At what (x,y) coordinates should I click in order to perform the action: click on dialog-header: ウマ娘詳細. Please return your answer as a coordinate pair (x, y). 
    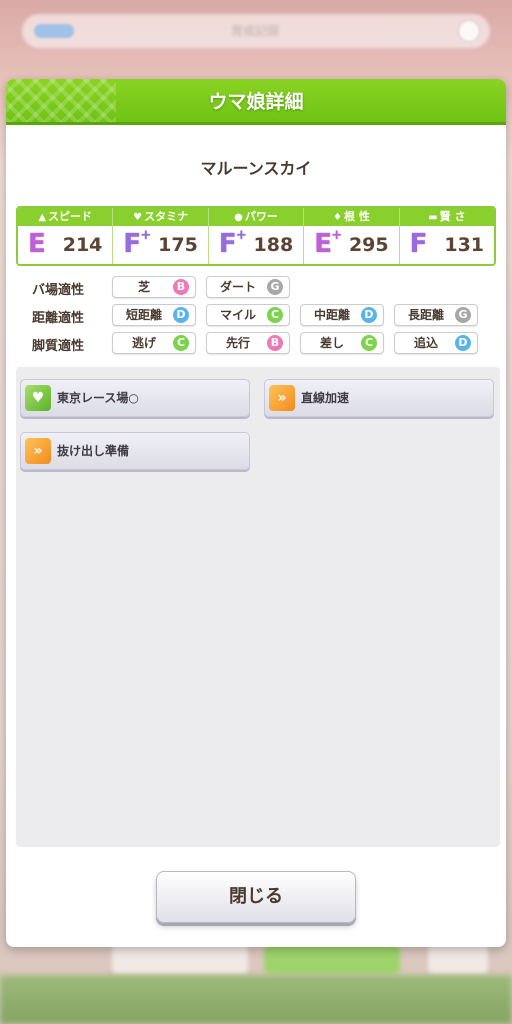
    Looking at the image, I should click on (256, 102).